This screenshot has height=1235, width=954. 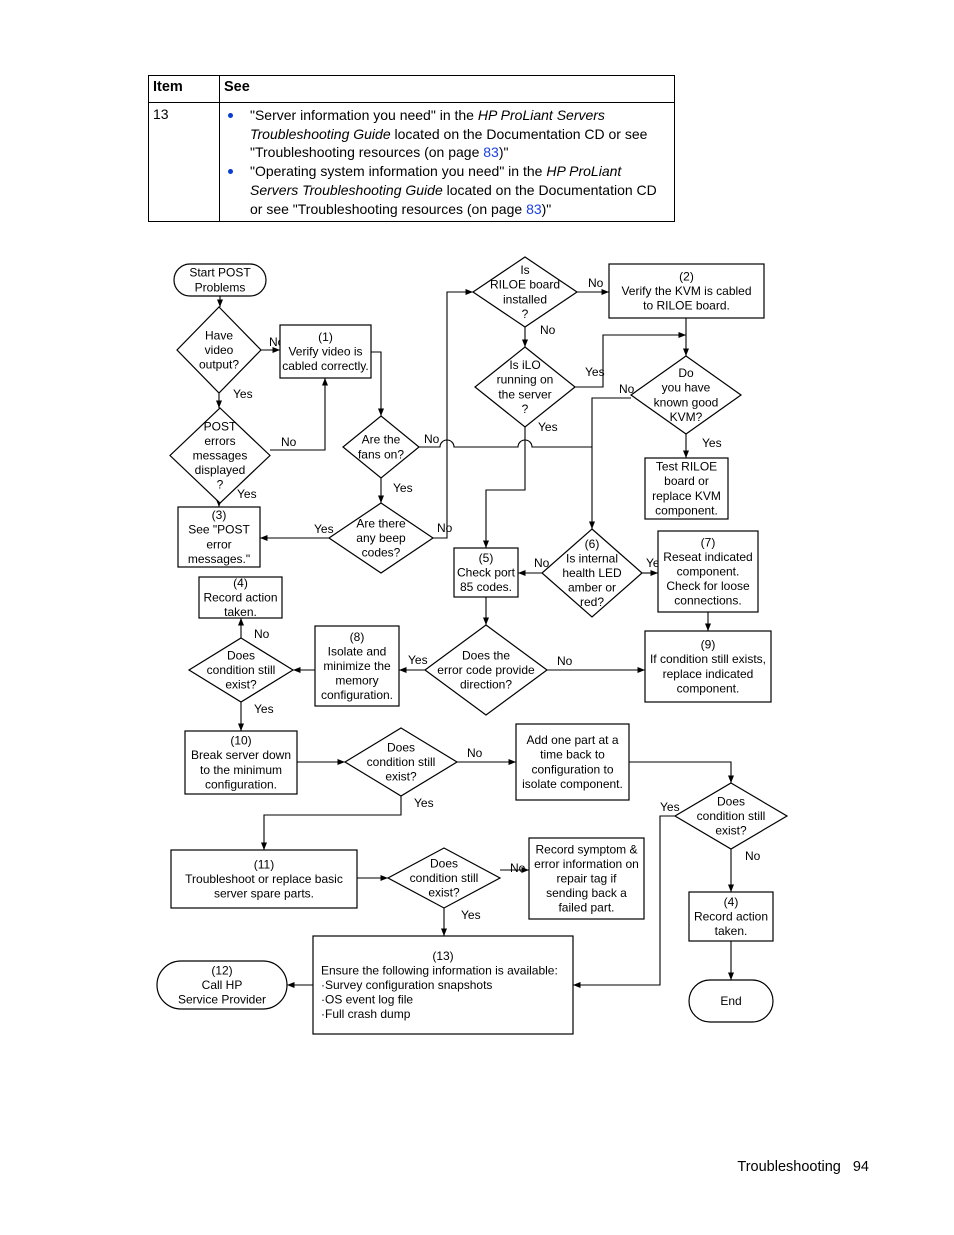 I want to click on node-text-line: (12), so click(x=221, y=970).